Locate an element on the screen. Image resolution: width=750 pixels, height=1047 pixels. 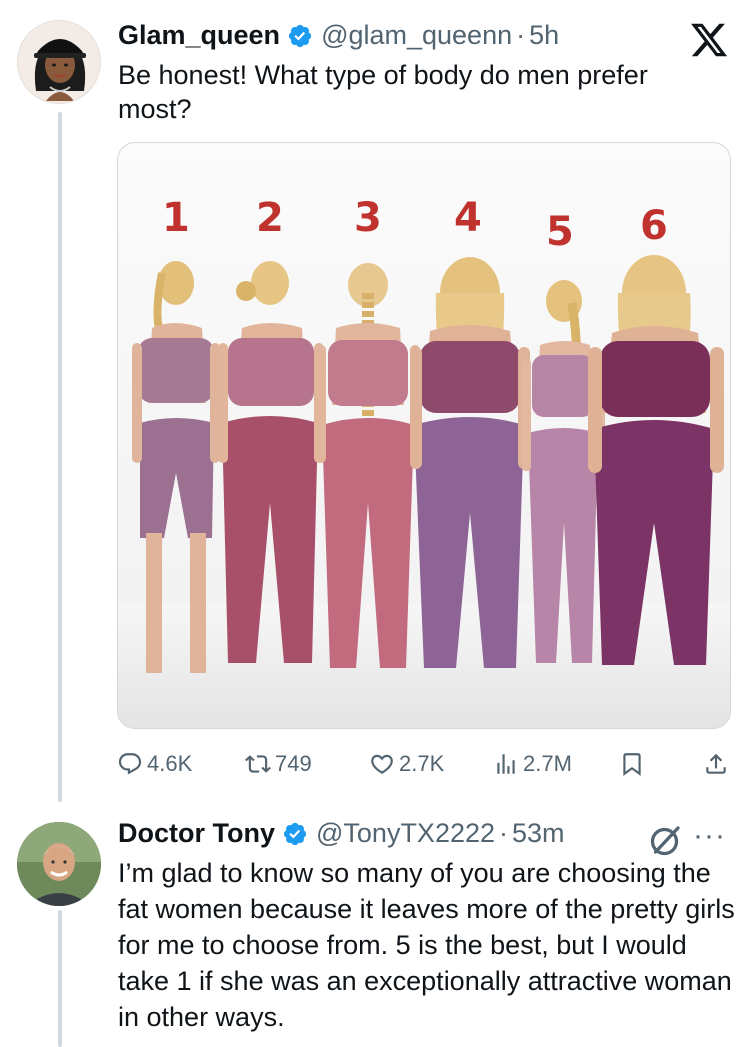
timestamp: 53m is located at coordinates (538, 833).